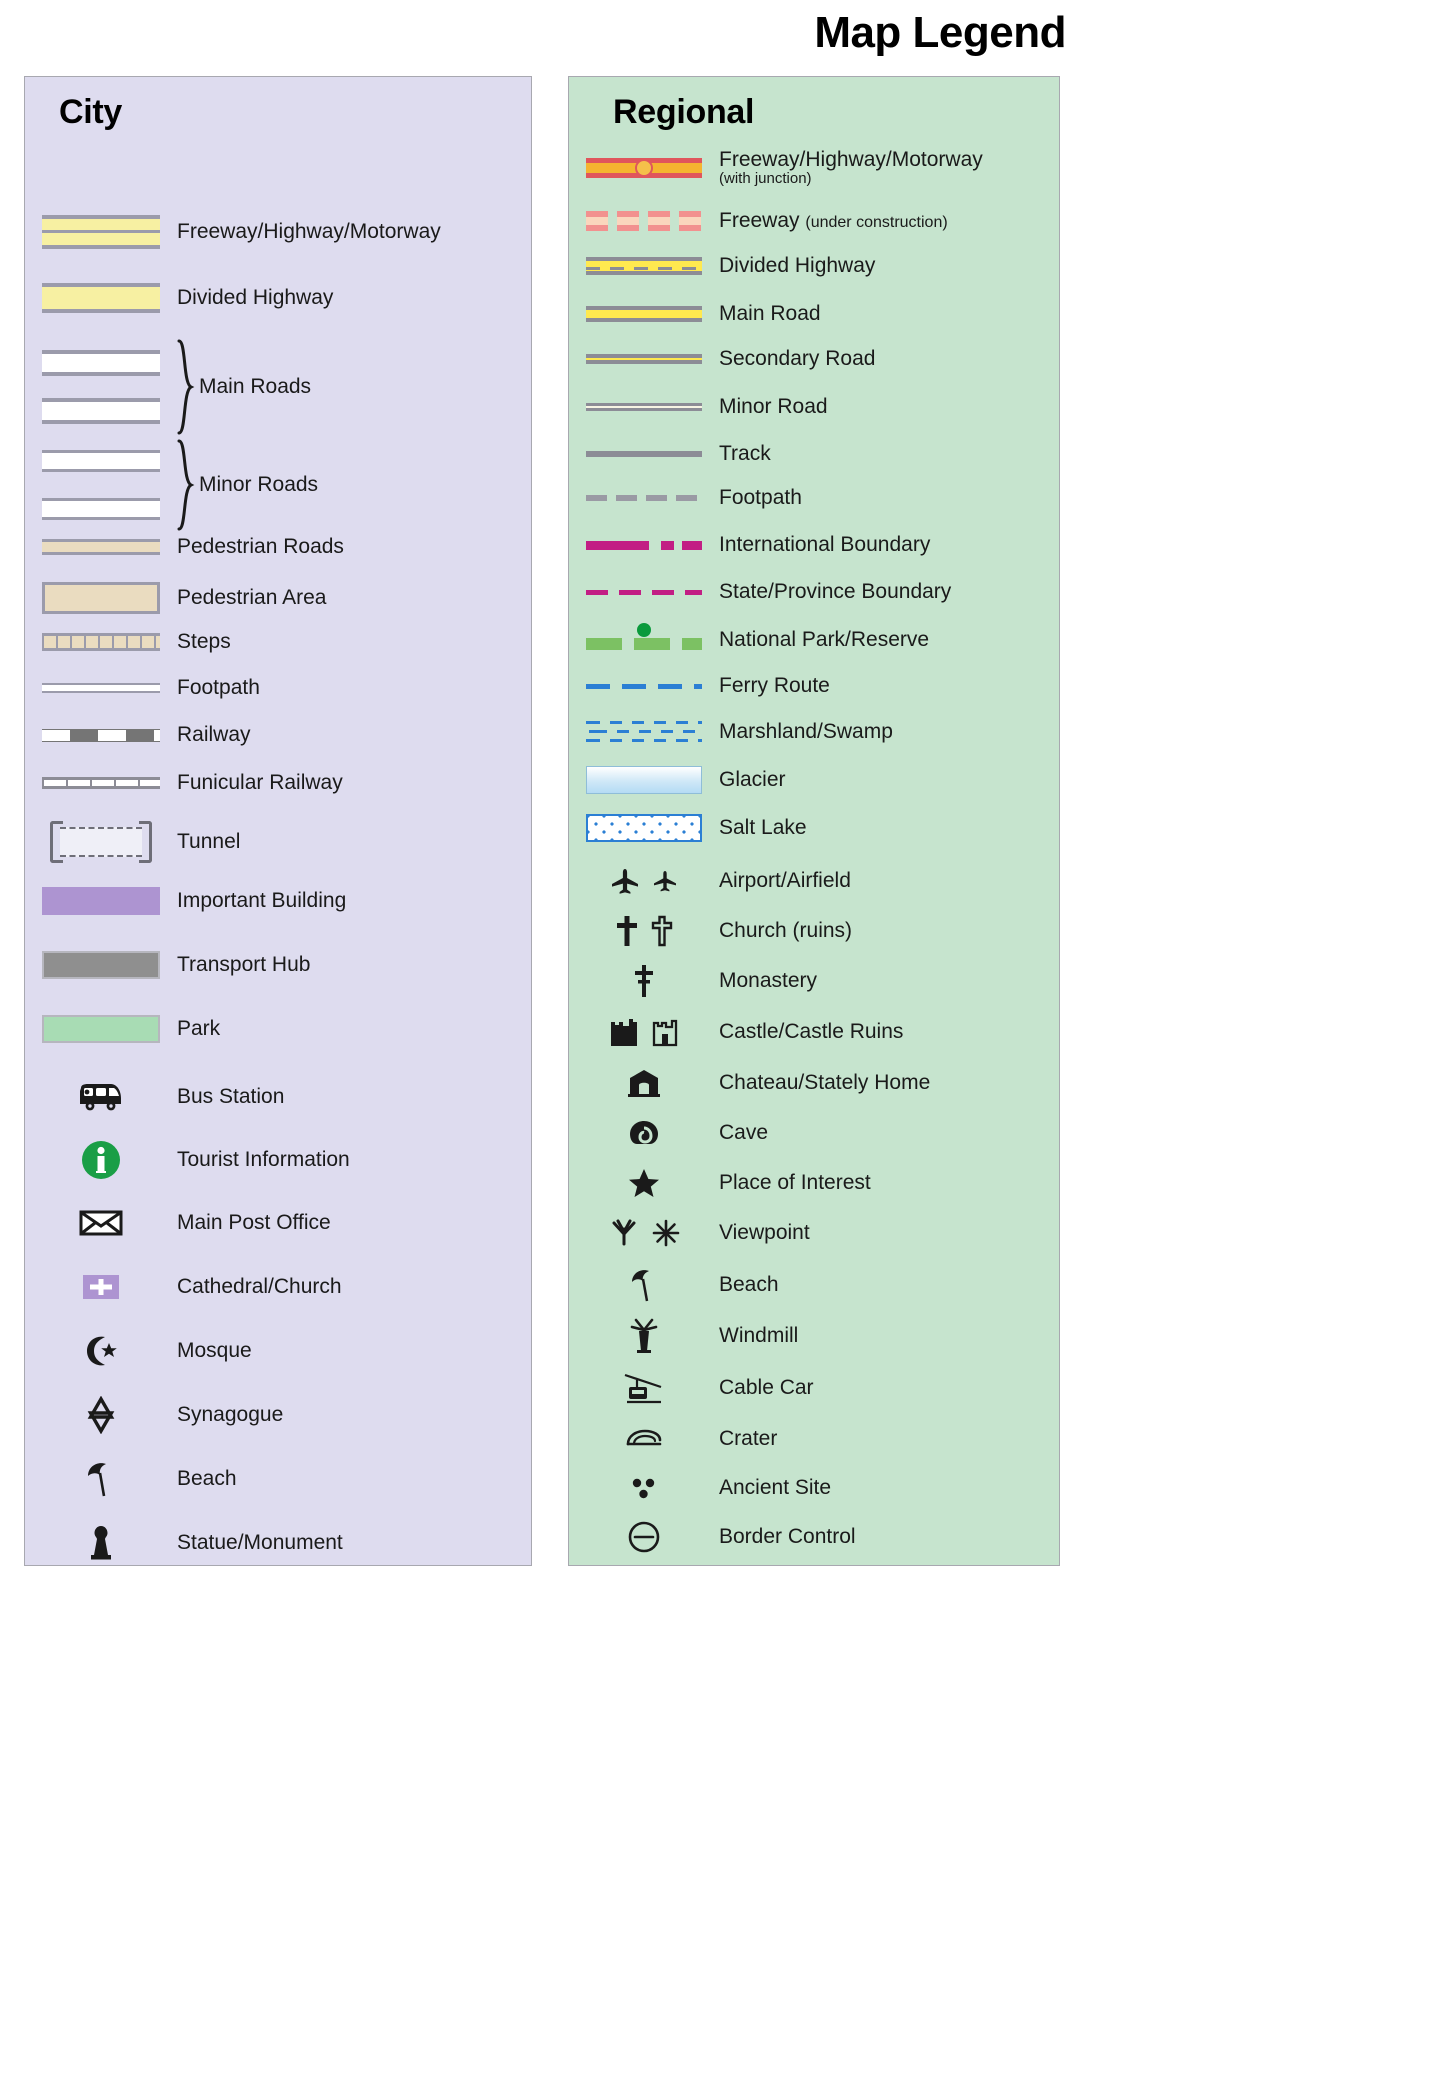  Describe the element at coordinates (644, 732) in the screenshot. I see `marshland-symbol` at that location.